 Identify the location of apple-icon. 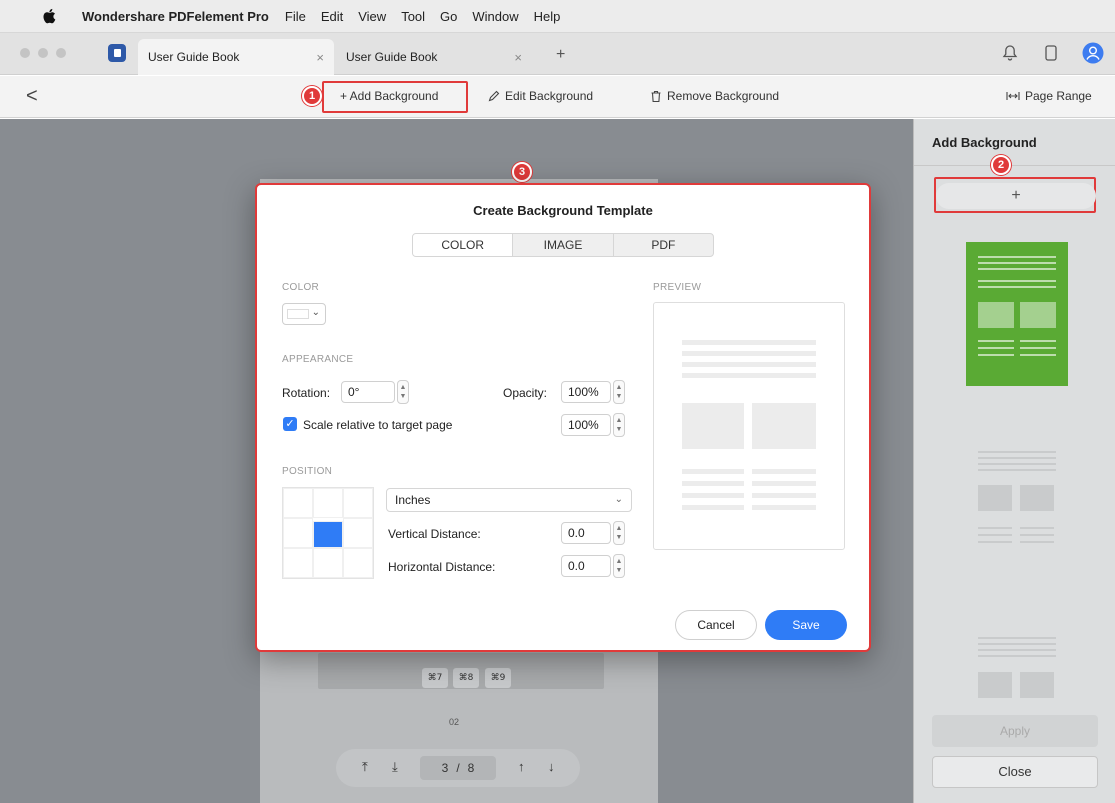
(49, 16).